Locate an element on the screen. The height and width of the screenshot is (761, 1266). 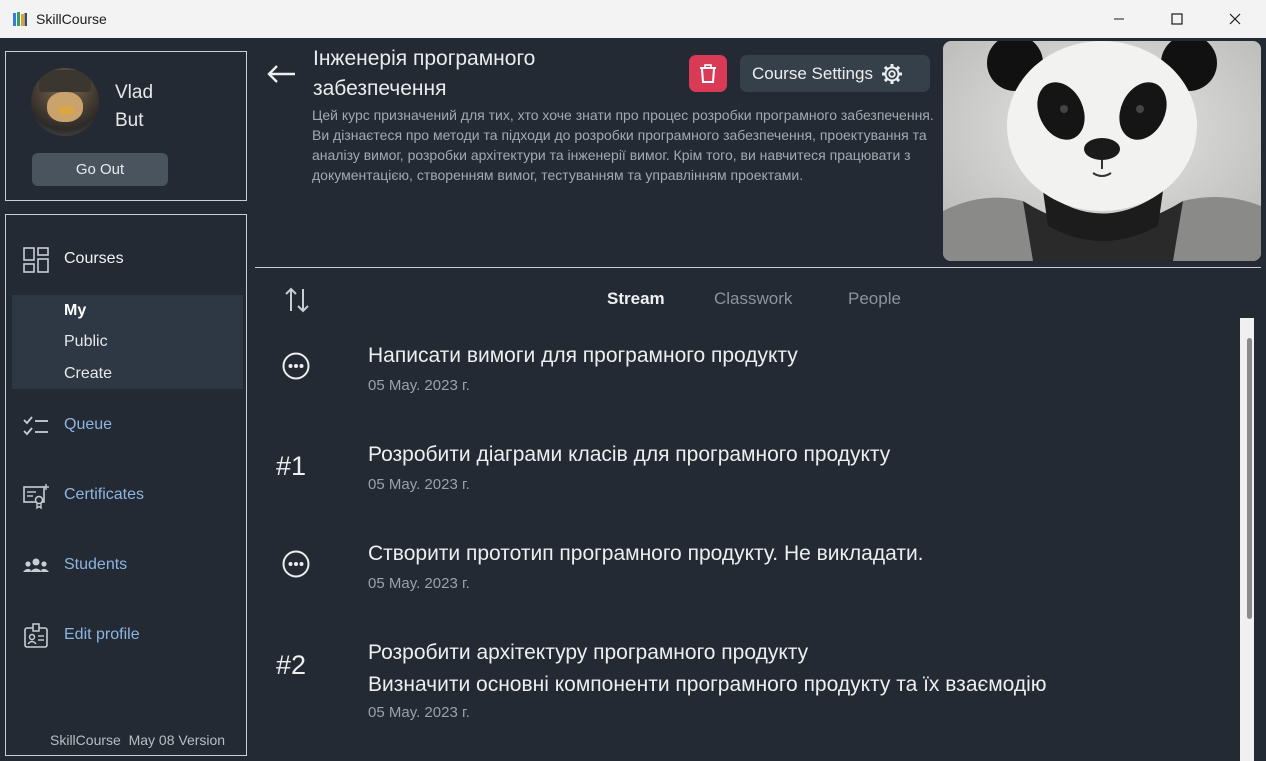
user-last-name: But is located at coordinates (129, 120).